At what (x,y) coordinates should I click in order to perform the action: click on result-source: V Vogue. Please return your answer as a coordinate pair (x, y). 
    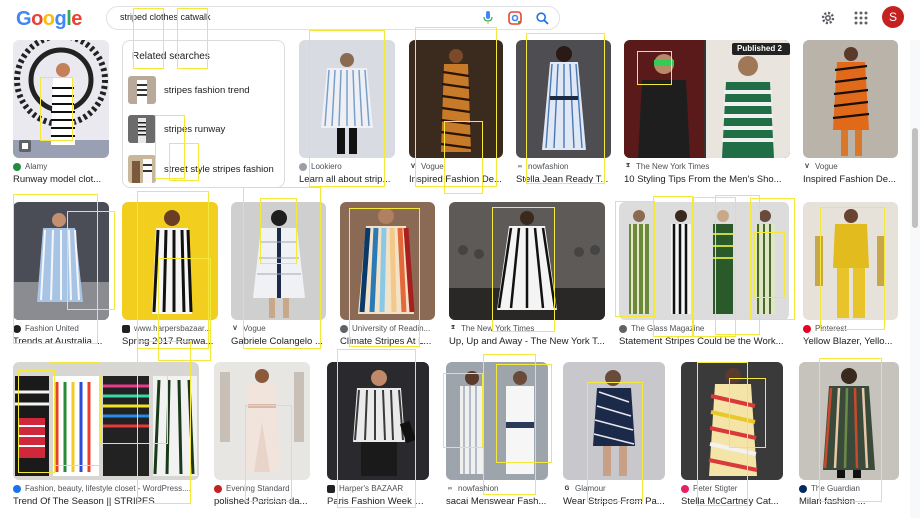
    Looking at the image, I should click on (456, 166).